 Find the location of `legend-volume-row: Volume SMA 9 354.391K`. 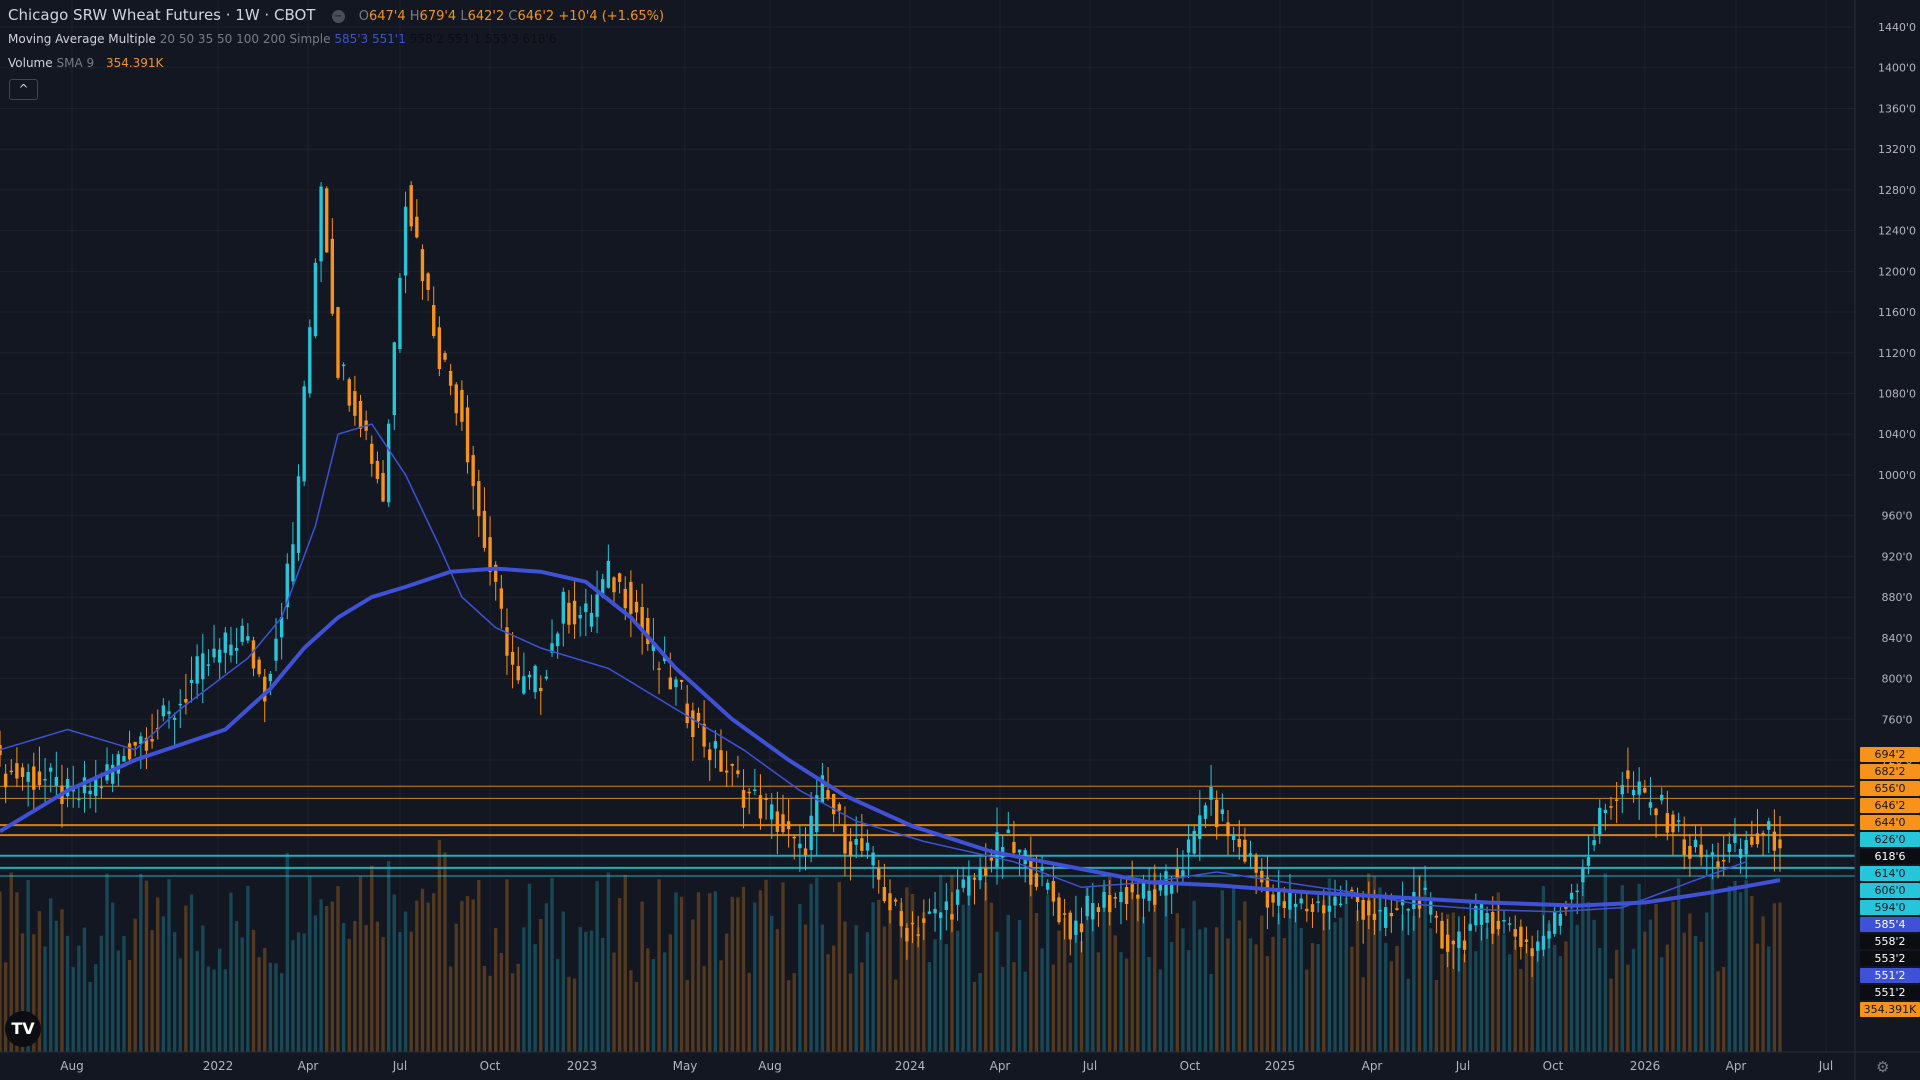

legend-volume-row: Volume SMA 9 354.391K is located at coordinates (85, 63).